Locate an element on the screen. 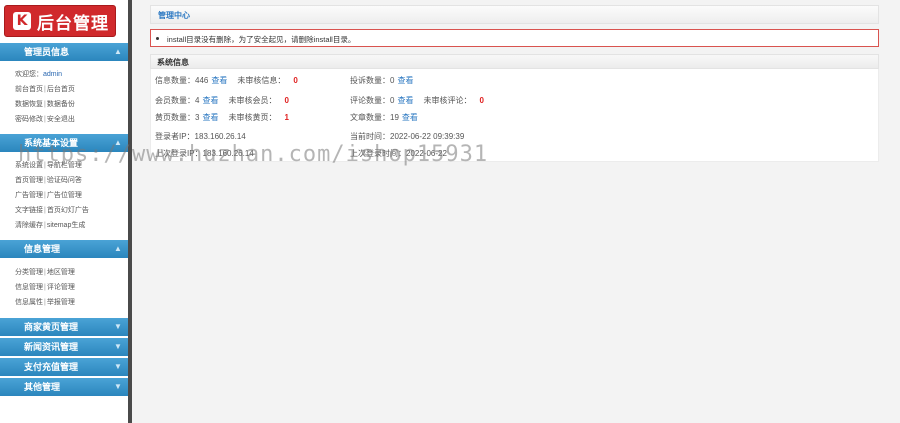 Image resolution: width=900 pixels, height=423 pixels. view-info-link: 查看 is located at coordinates (219, 80).